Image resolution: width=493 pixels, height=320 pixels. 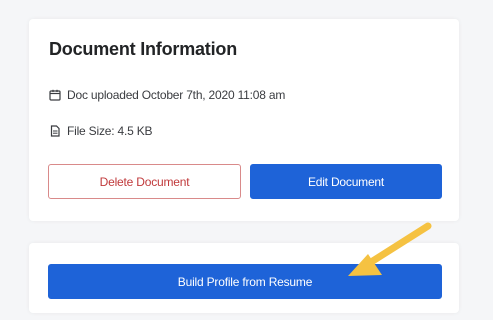 I want to click on edit-document-button: Edit Document, so click(x=346, y=181).